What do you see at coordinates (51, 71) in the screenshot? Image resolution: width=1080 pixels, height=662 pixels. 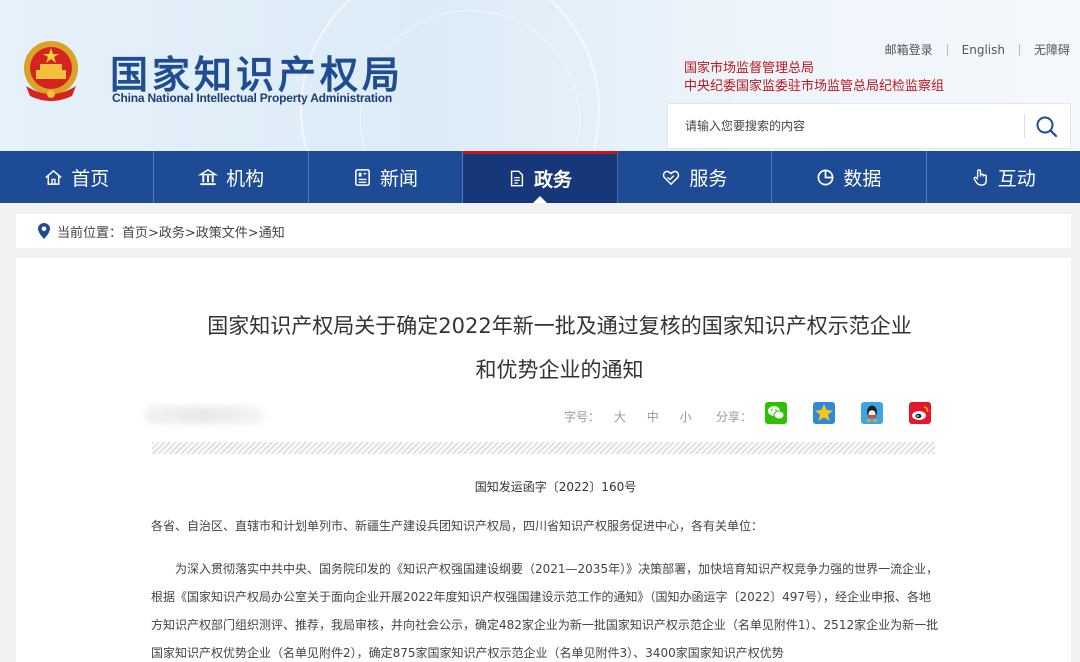 I see `national-emblem-icon` at bounding box center [51, 71].